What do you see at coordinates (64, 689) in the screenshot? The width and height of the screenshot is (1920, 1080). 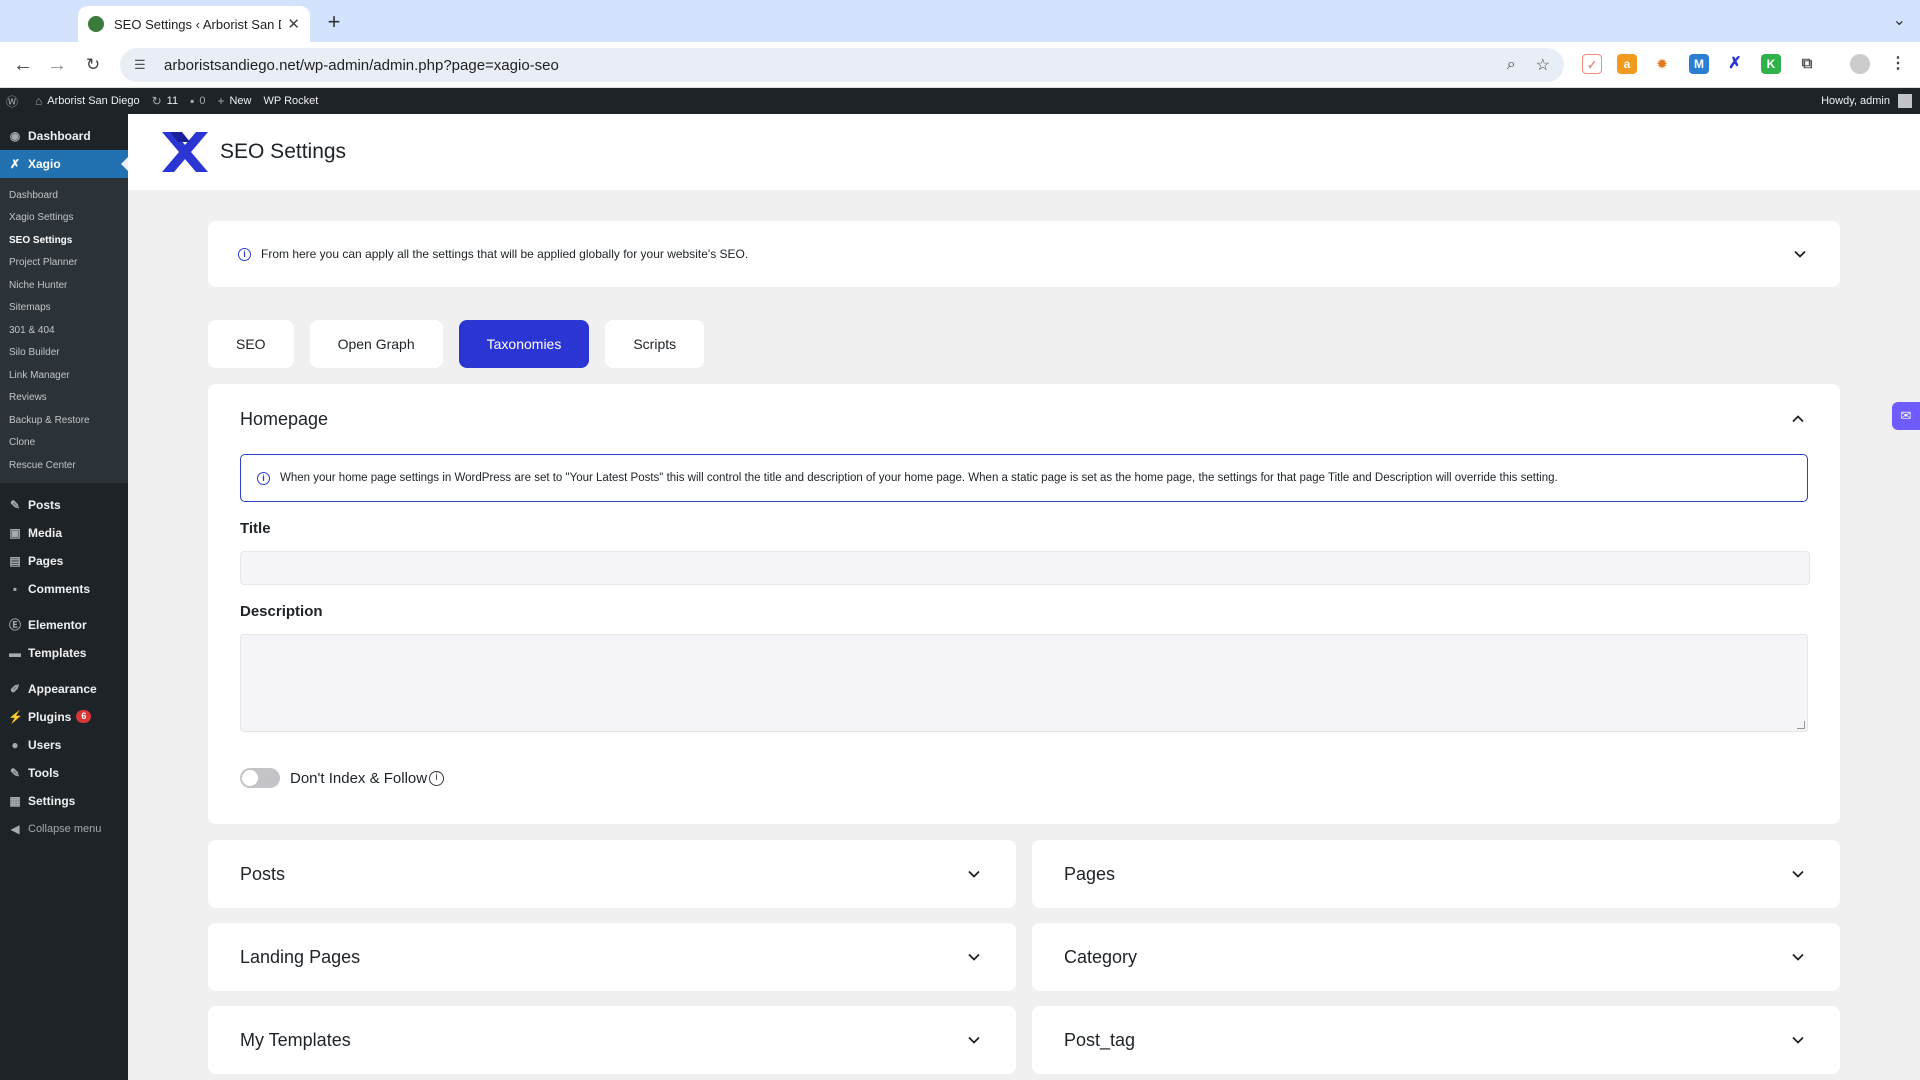 I see `sidebar-item-appearance: ✐ Appearance` at bounding box center [64, 689].